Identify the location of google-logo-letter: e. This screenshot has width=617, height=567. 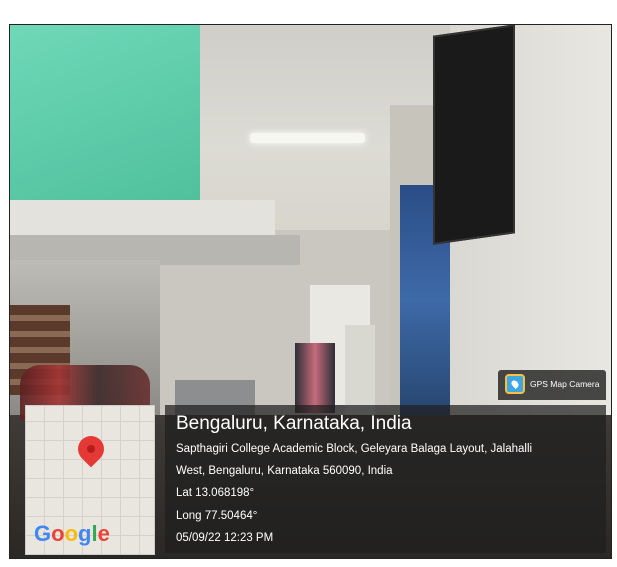
(103, 533).